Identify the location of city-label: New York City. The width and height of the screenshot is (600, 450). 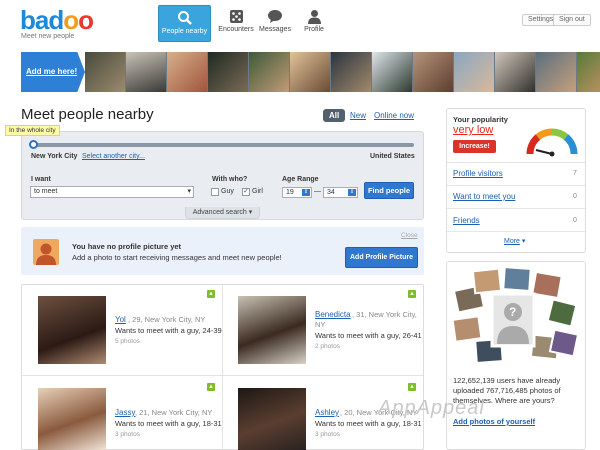
(54, 156).